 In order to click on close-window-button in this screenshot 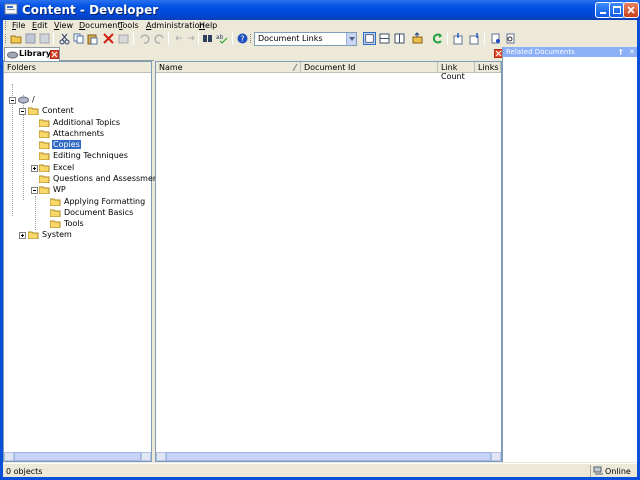, I will do `click(631, 10)`.